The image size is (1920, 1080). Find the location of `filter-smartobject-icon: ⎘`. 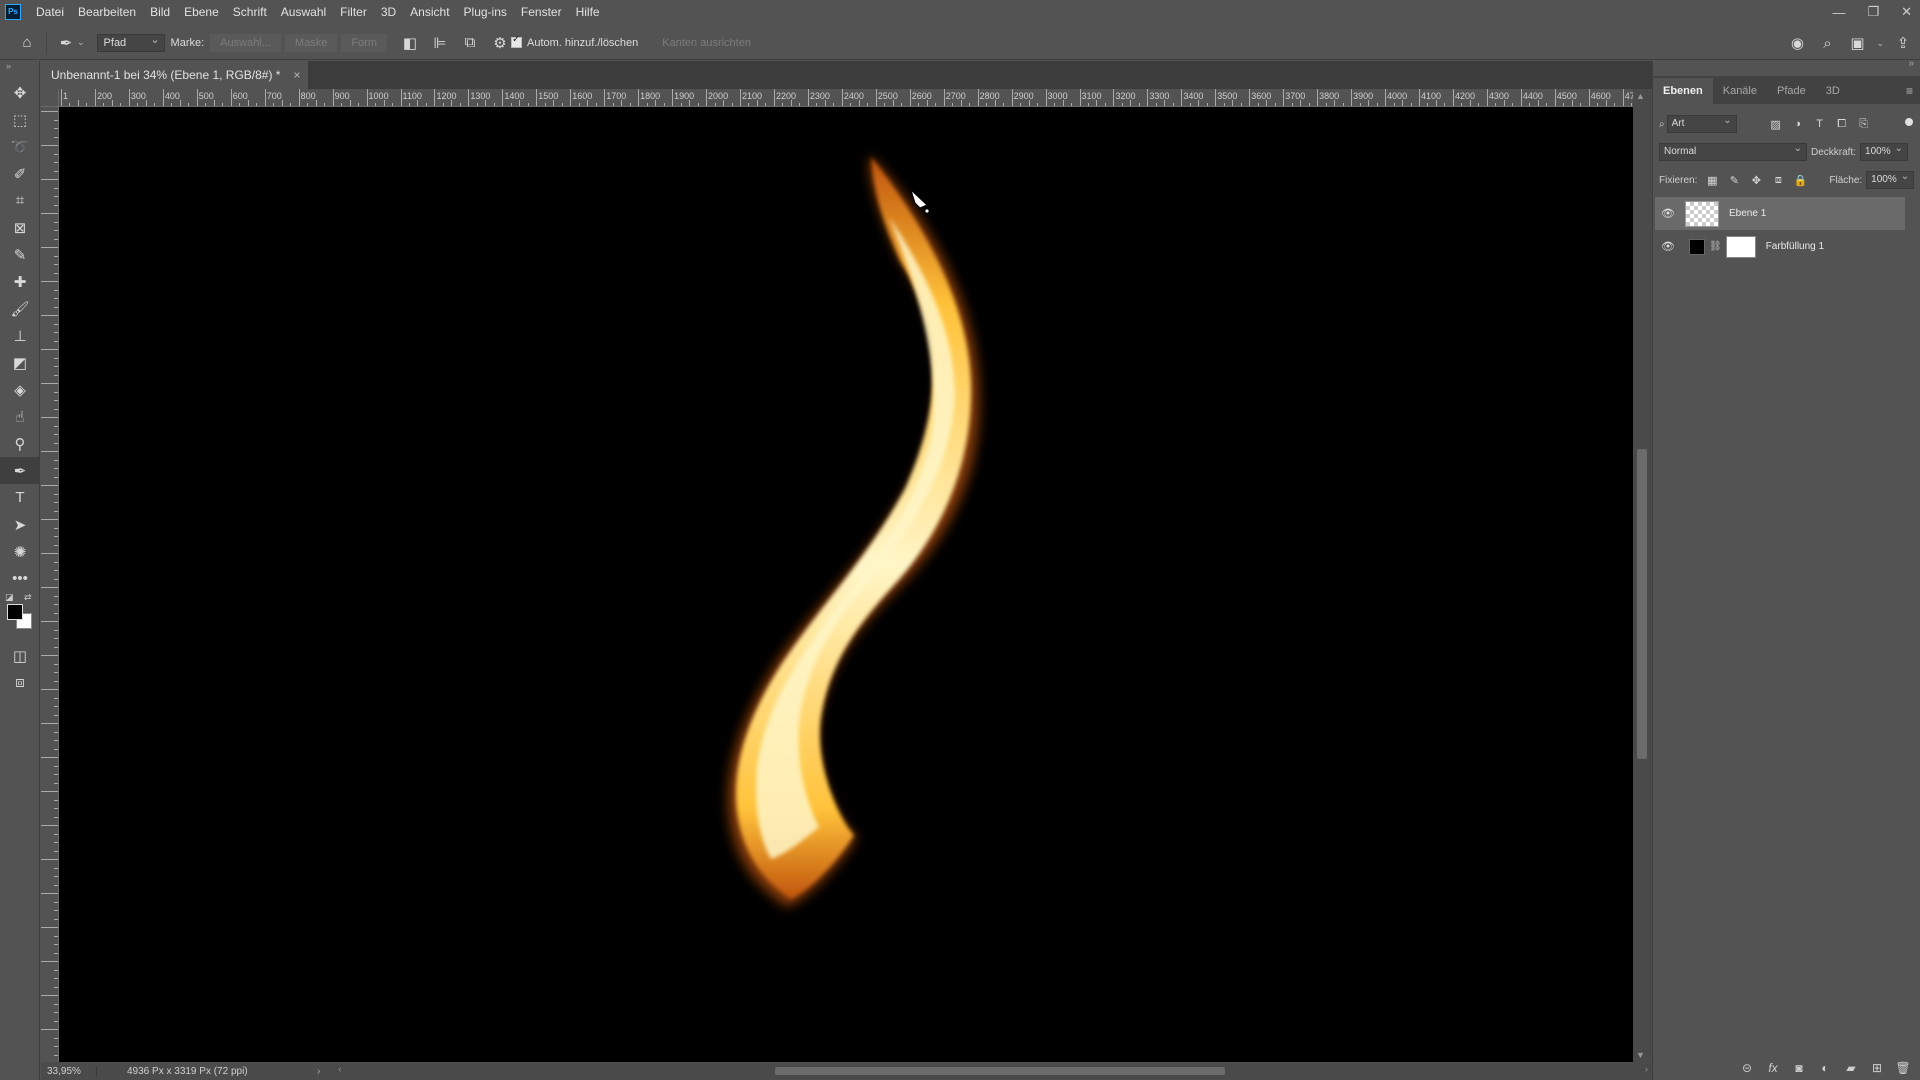

filter-smartobject-icon: ⎘ is located at coordinates (1864, 124).